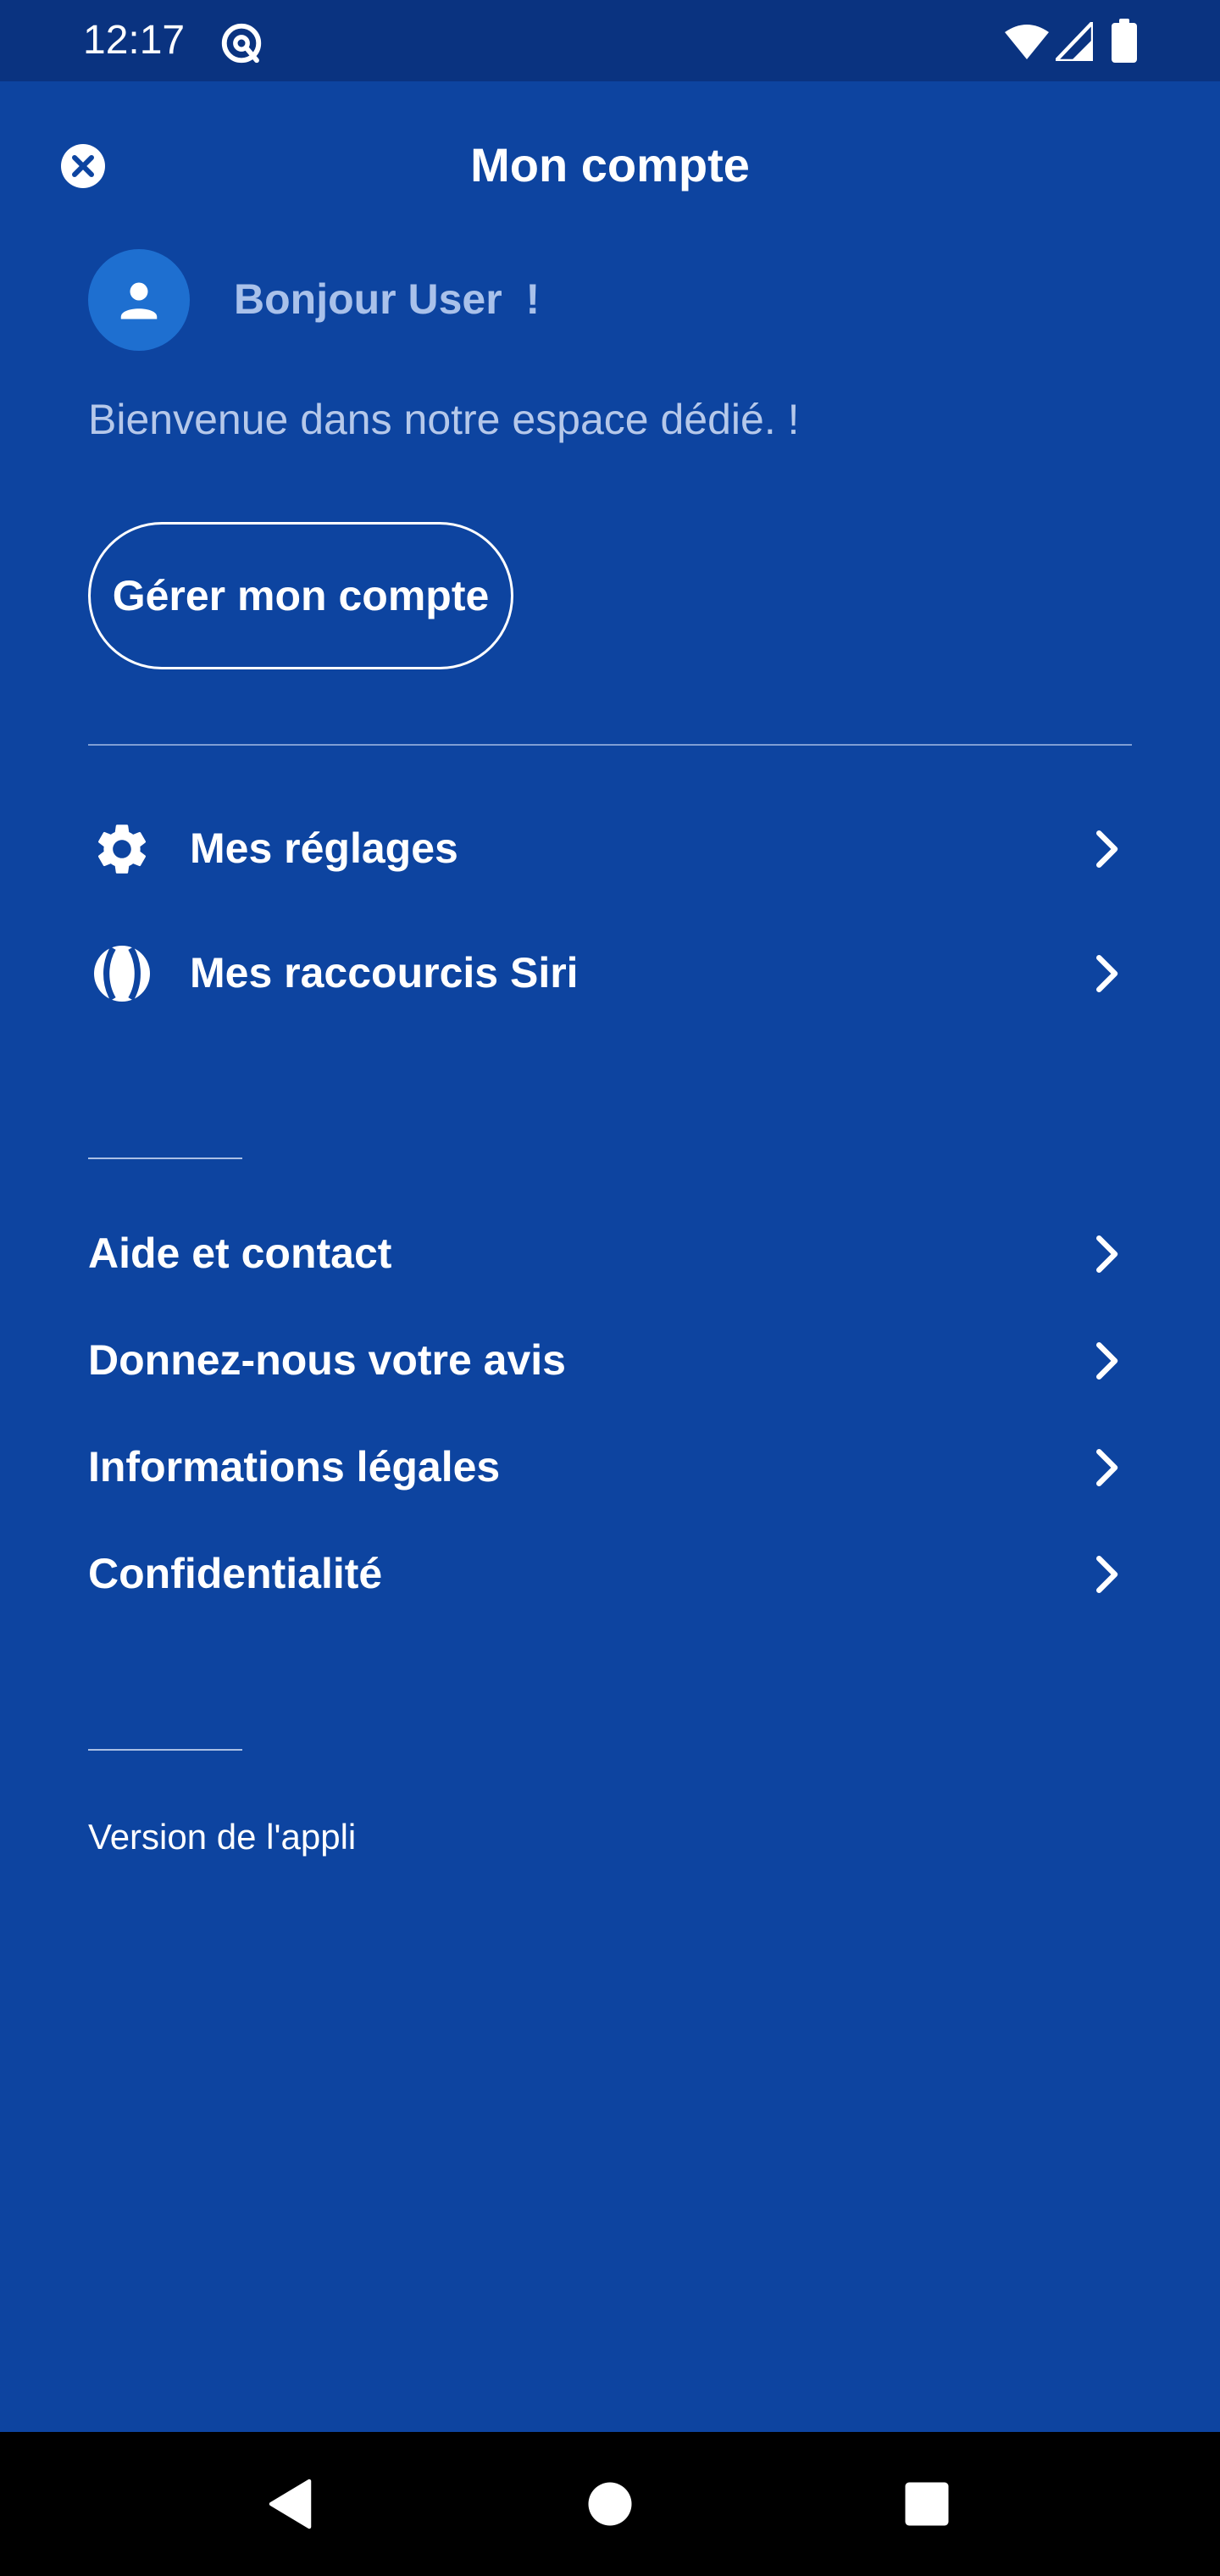 This screenshot has width=1220, height=2576. I want to click on wifi-icon, so click(1027, 42).